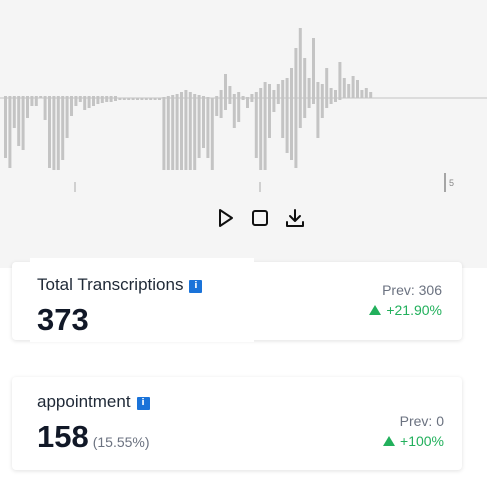 Image resolution: width=493 pixels, height=500 pixels. I want to click on stop-button, so click(260, 218).